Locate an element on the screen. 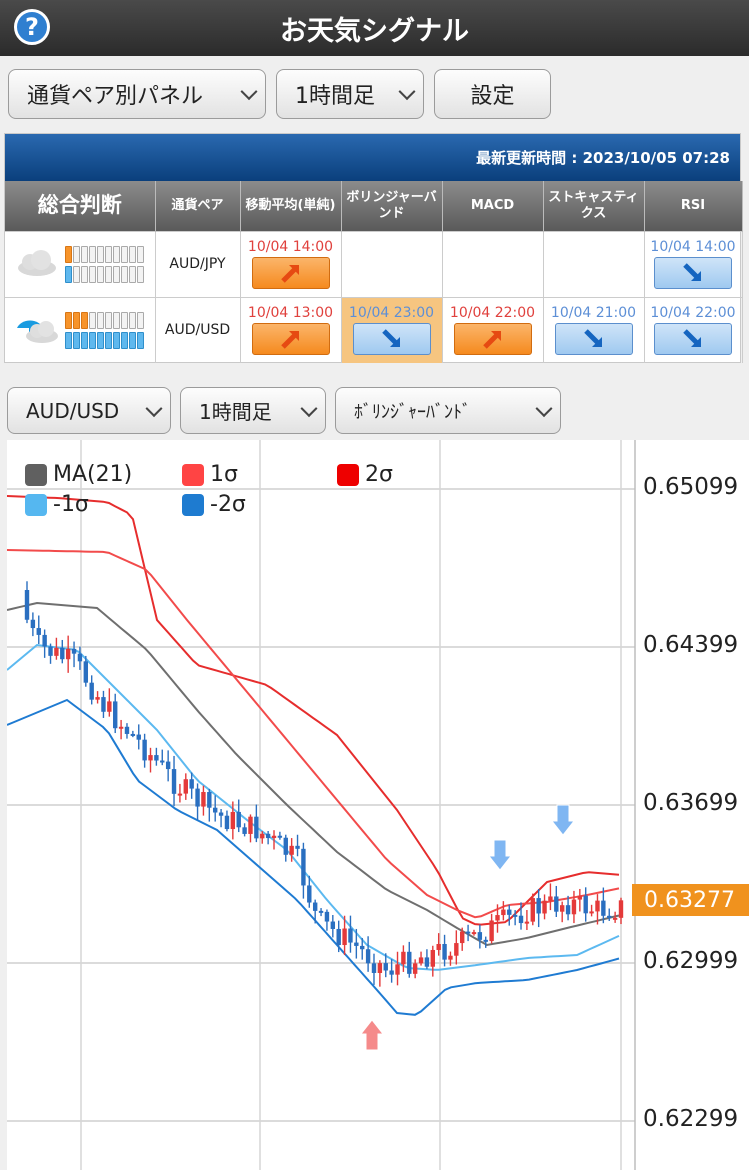 The image size is (749, 1170). timeframe-select: 1時間足 is located at coordinates (350, 94).